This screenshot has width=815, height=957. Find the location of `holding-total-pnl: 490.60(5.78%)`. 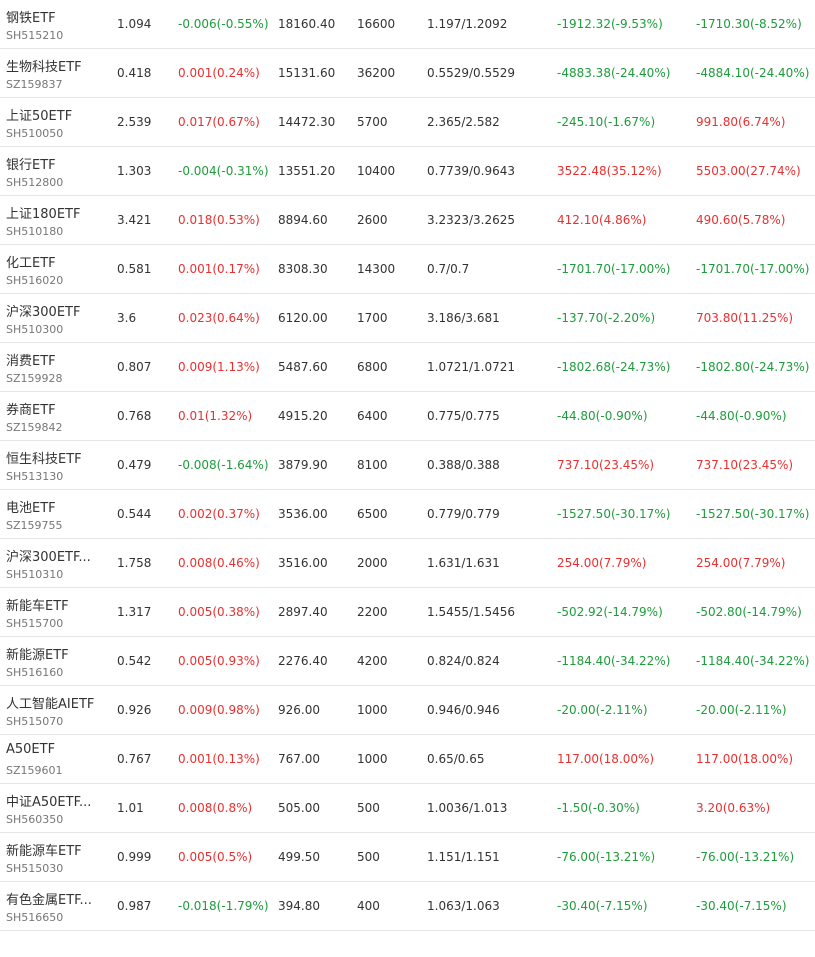

holding-total-pnl: 490.60(5.78%) is located at coordinates (741, 220).